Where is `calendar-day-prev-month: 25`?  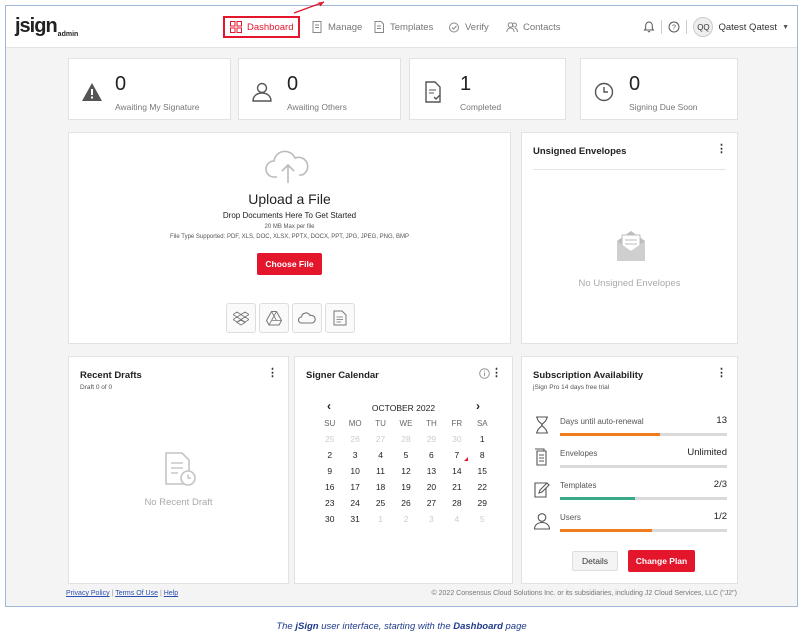 calendar-day-prev-month: 25 is located at coordinates (329, 439).